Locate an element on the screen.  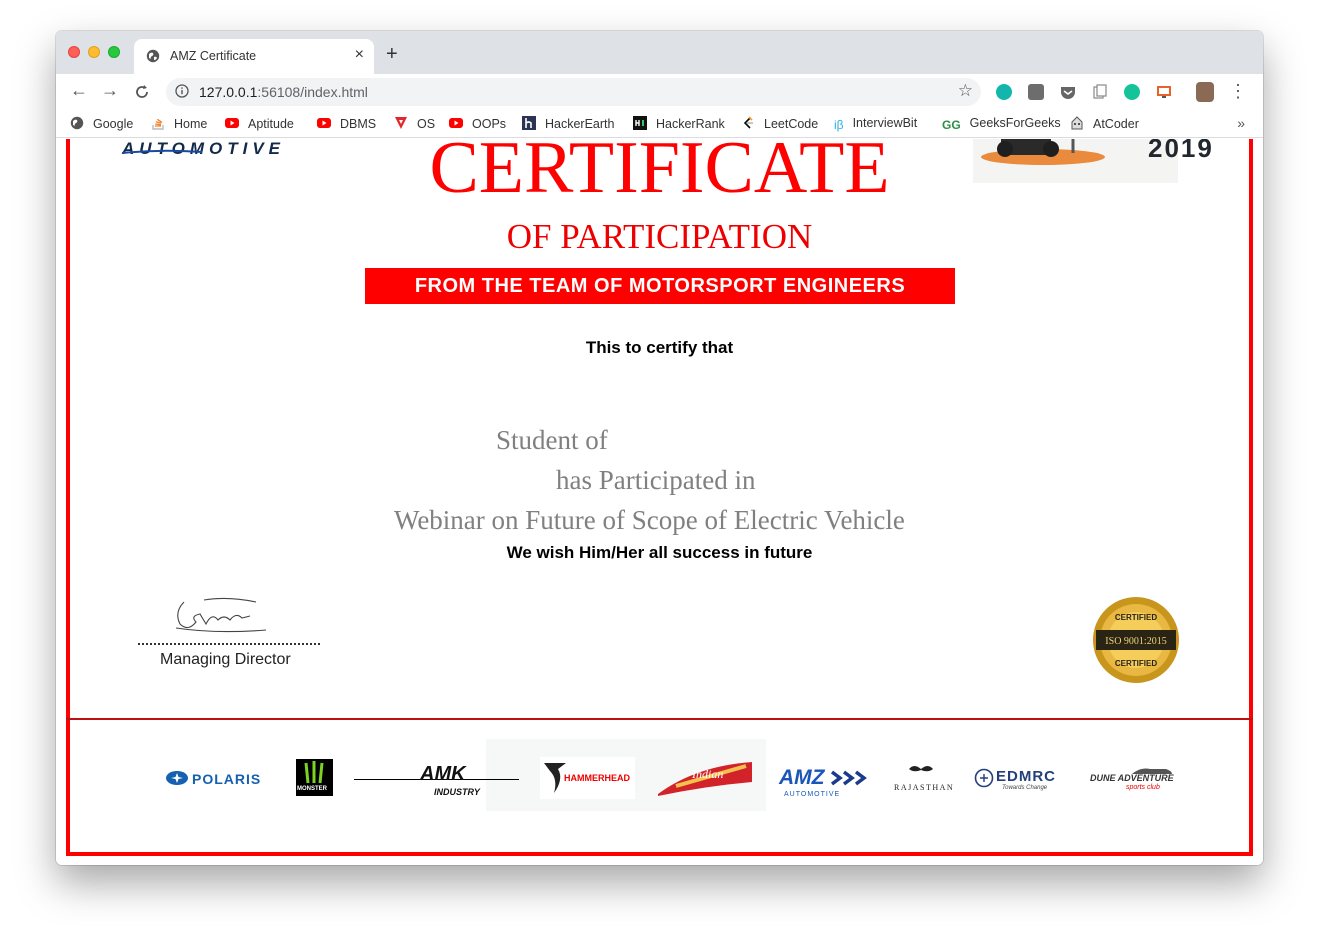
tab-close-button: × is located at coordinates (359, 55).